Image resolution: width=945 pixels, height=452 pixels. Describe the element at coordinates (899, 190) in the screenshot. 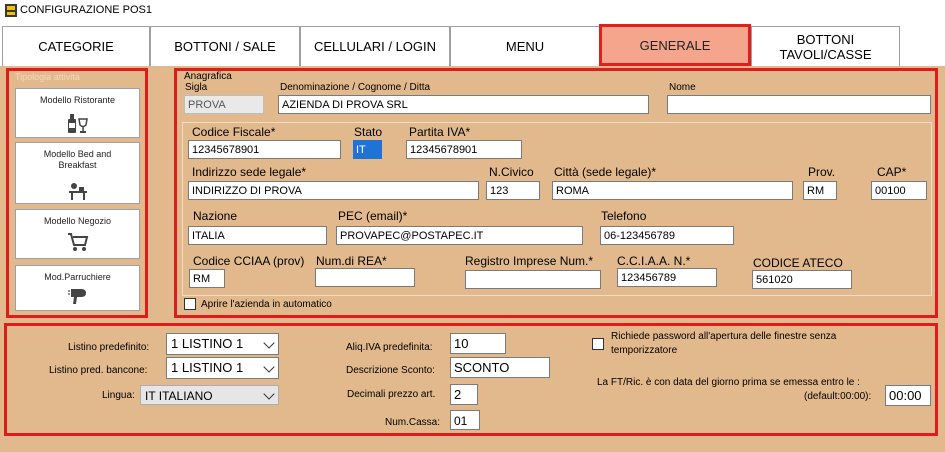

I see `cap-field: 00100` at that location.